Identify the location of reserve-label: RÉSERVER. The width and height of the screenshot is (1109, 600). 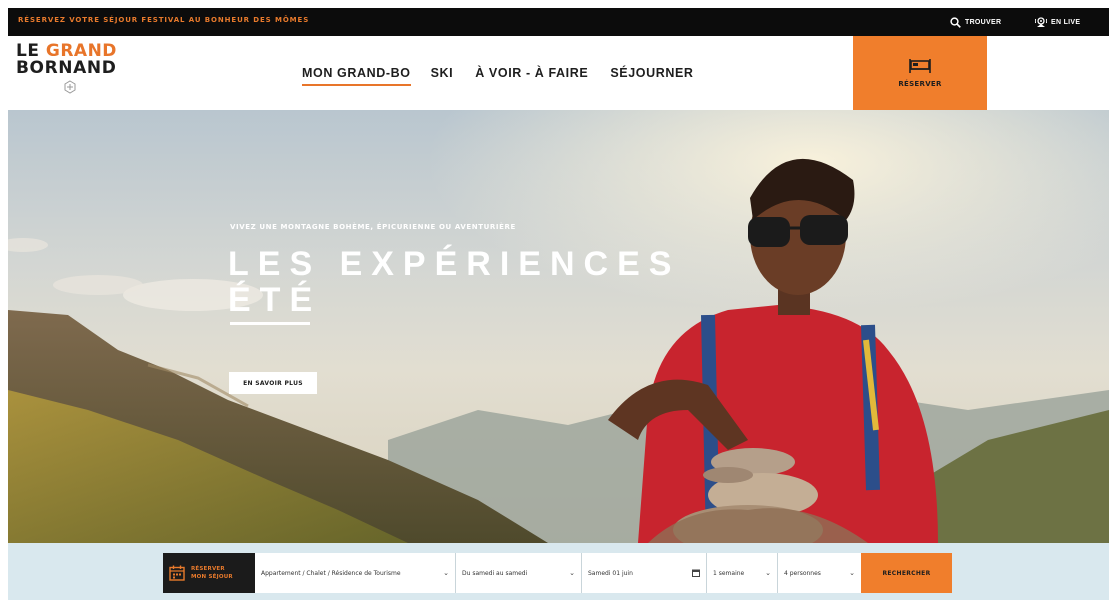
(920, 84).